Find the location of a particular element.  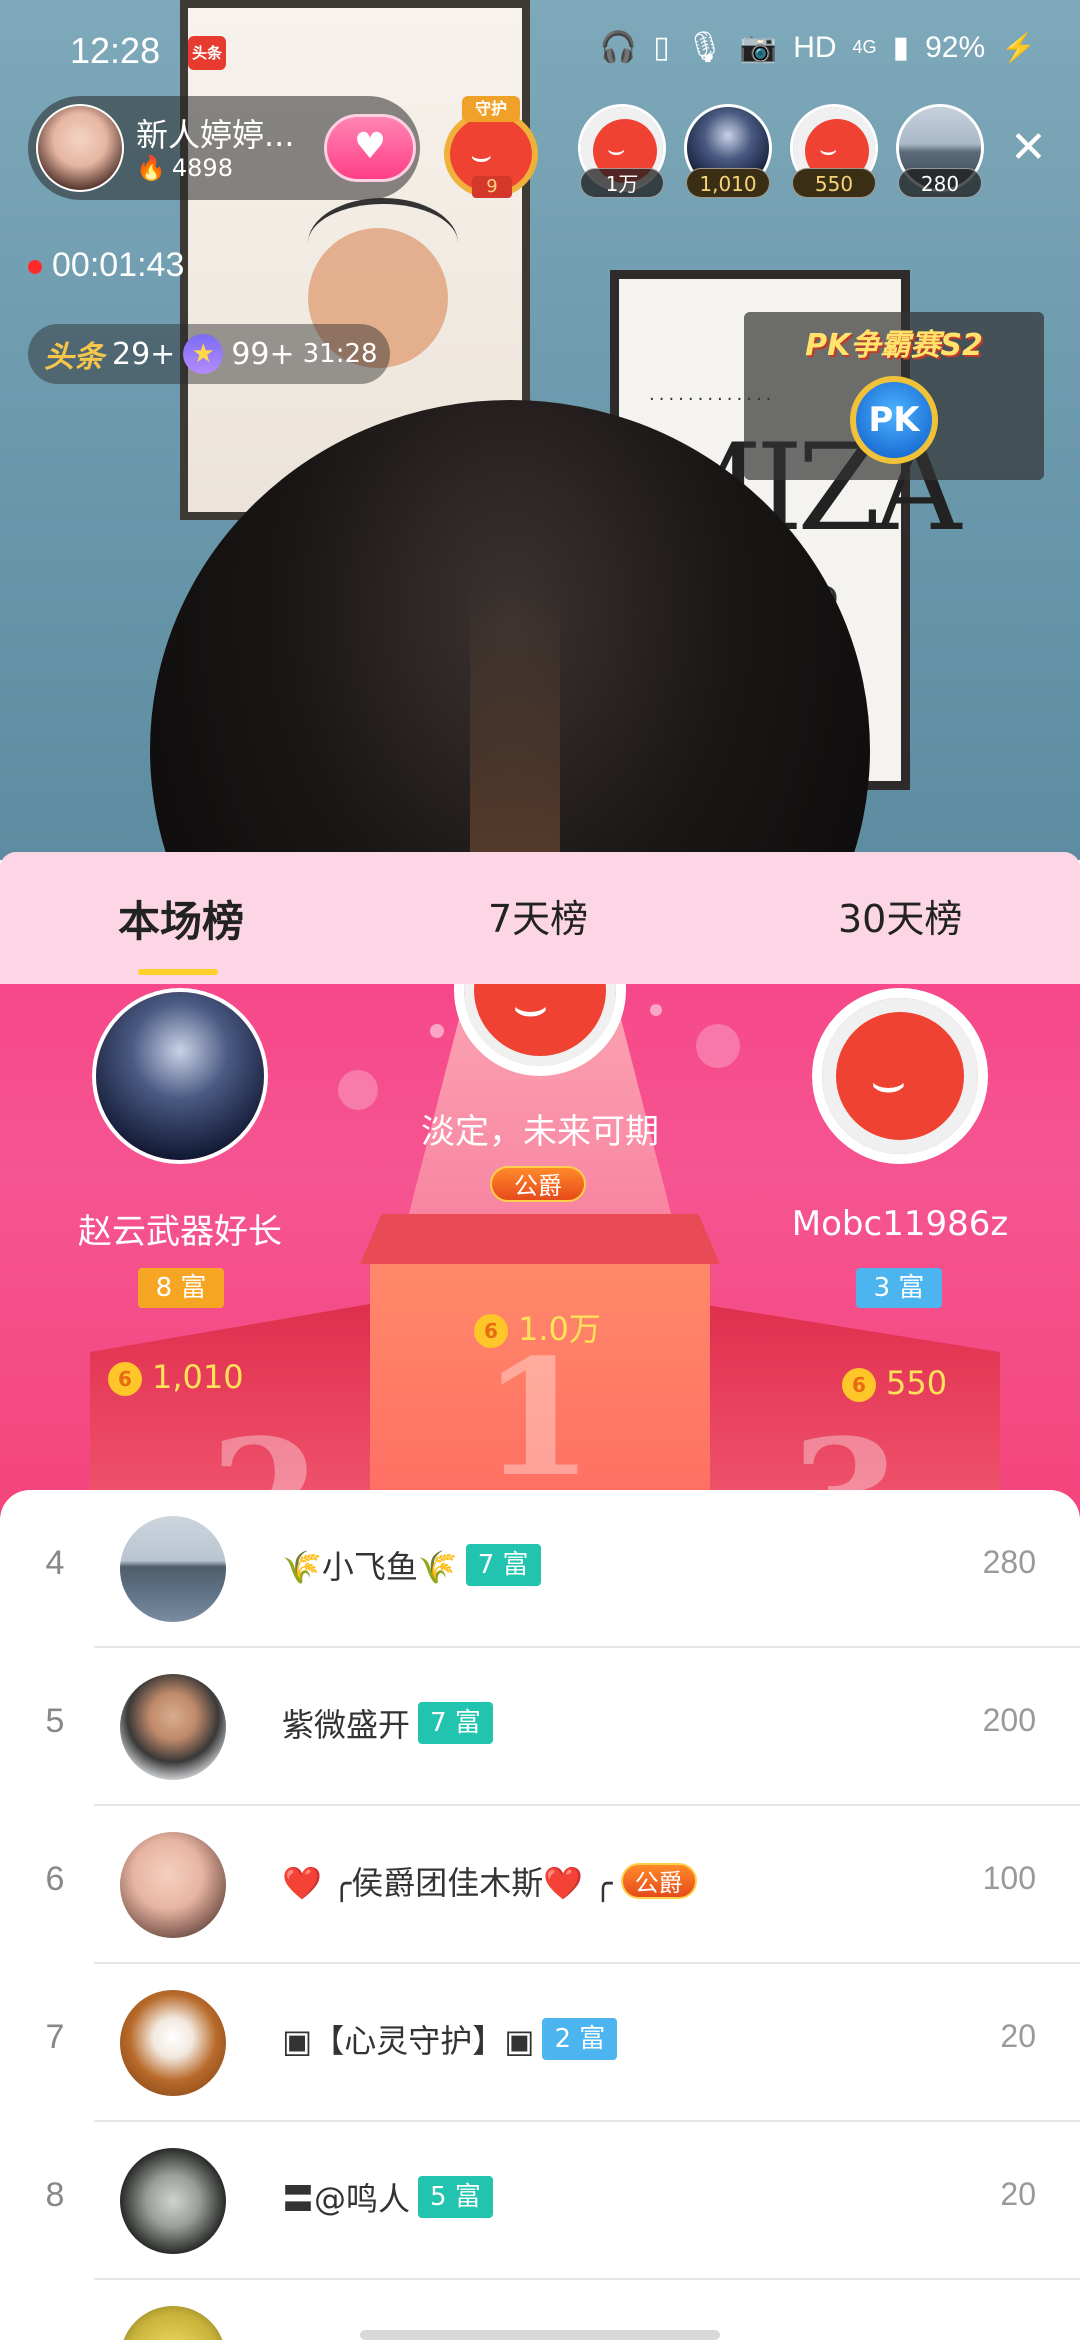

rich-level-badge: 2 富 is located at coordinates (580, 2039).